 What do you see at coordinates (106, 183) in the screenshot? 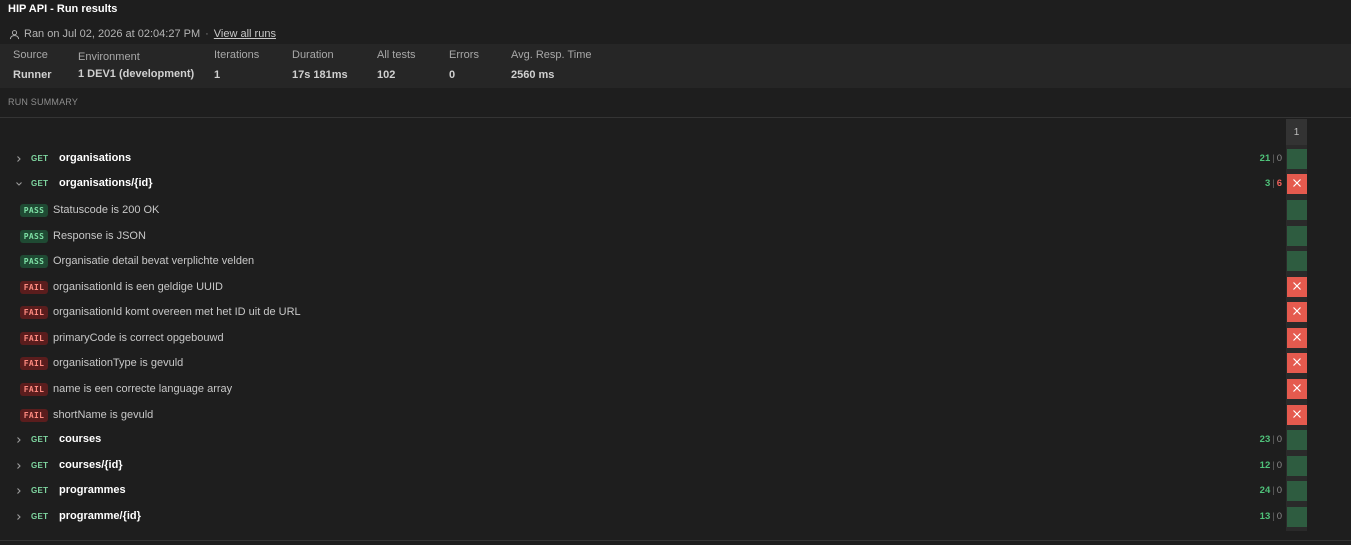
I see `request-name: organisations/{id}` at bounding box center [106, 183].